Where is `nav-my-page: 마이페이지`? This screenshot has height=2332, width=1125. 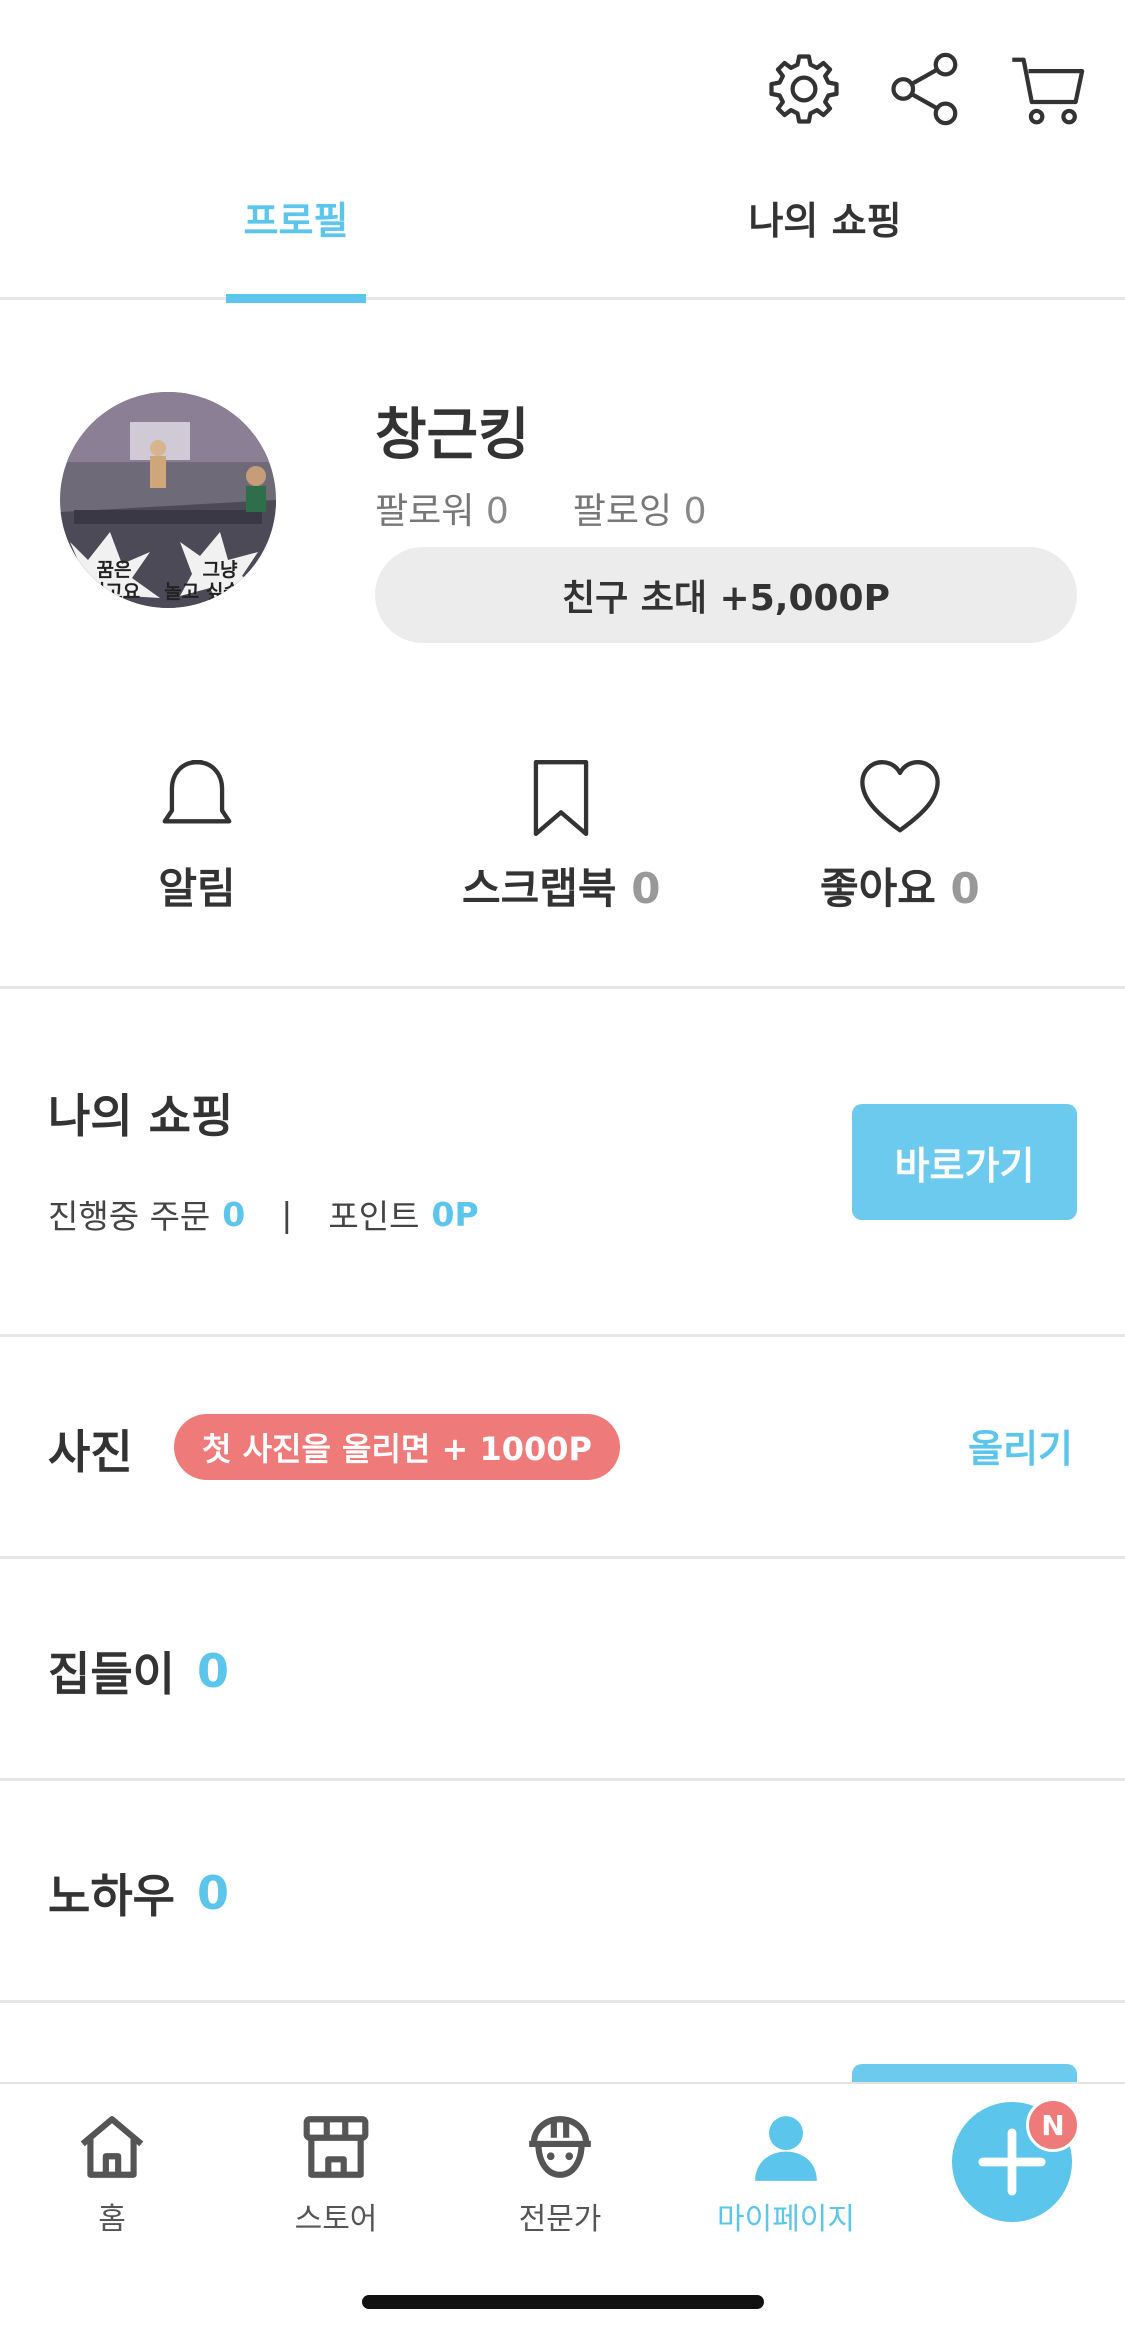 nav-my-page: 마이페이지 is located at coordinates (786, 2174).